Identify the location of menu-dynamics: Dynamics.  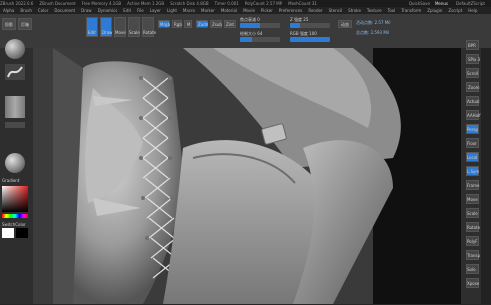
(108, 10).